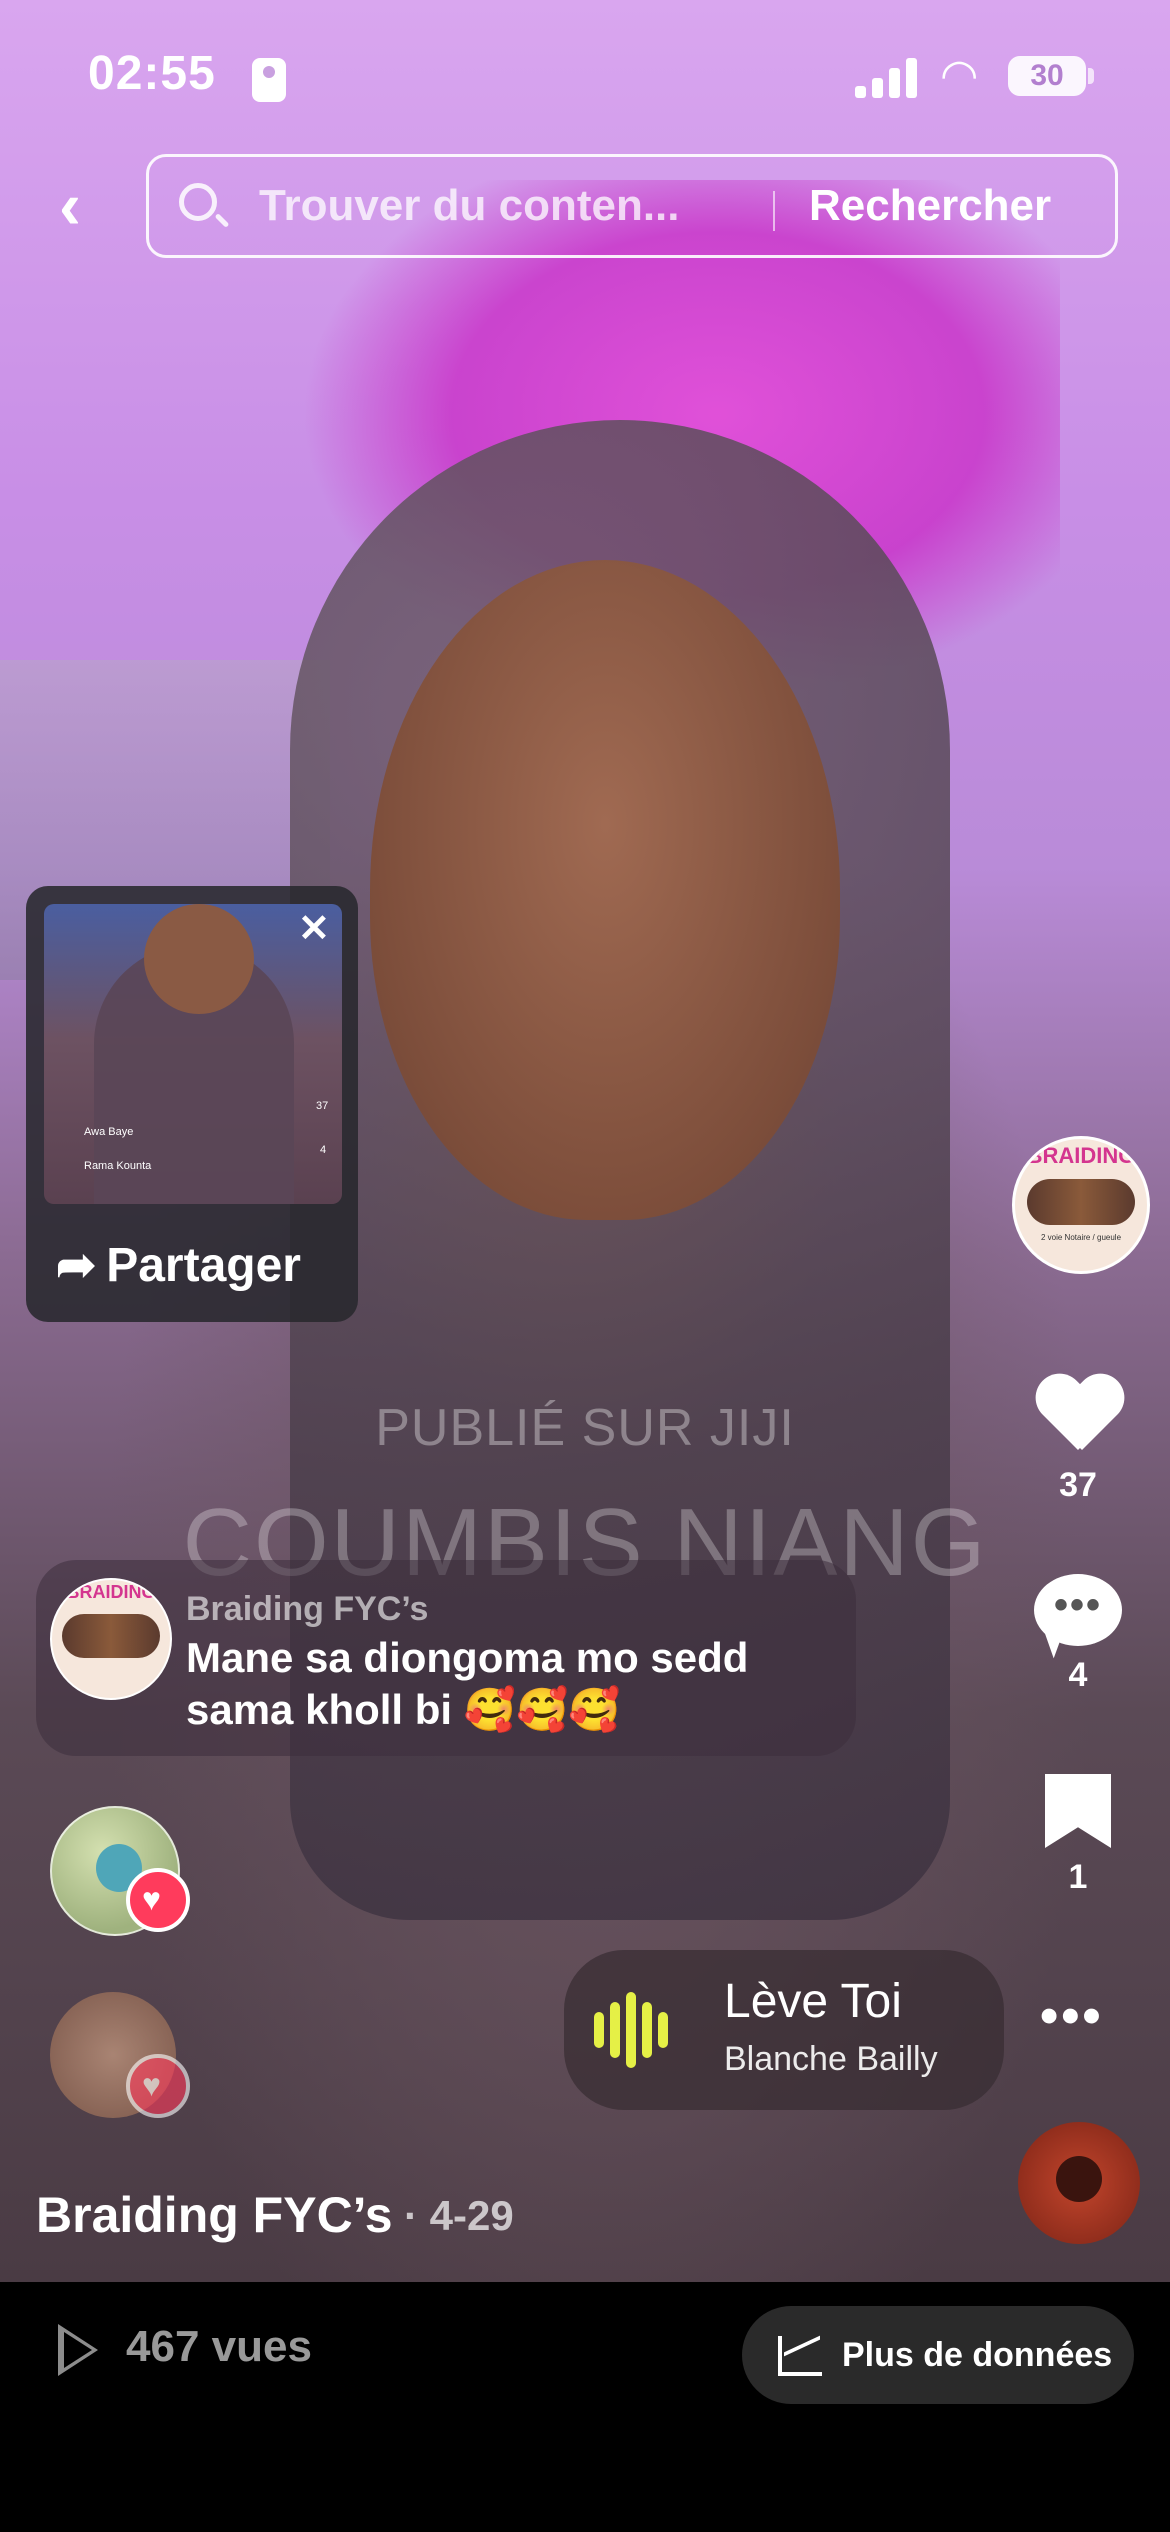 The height and width of the screenshot is (2532, 1170). Describe the element at coordinates (639, 2030) in the screenshot. I see `sound-wave-icon` at that location.